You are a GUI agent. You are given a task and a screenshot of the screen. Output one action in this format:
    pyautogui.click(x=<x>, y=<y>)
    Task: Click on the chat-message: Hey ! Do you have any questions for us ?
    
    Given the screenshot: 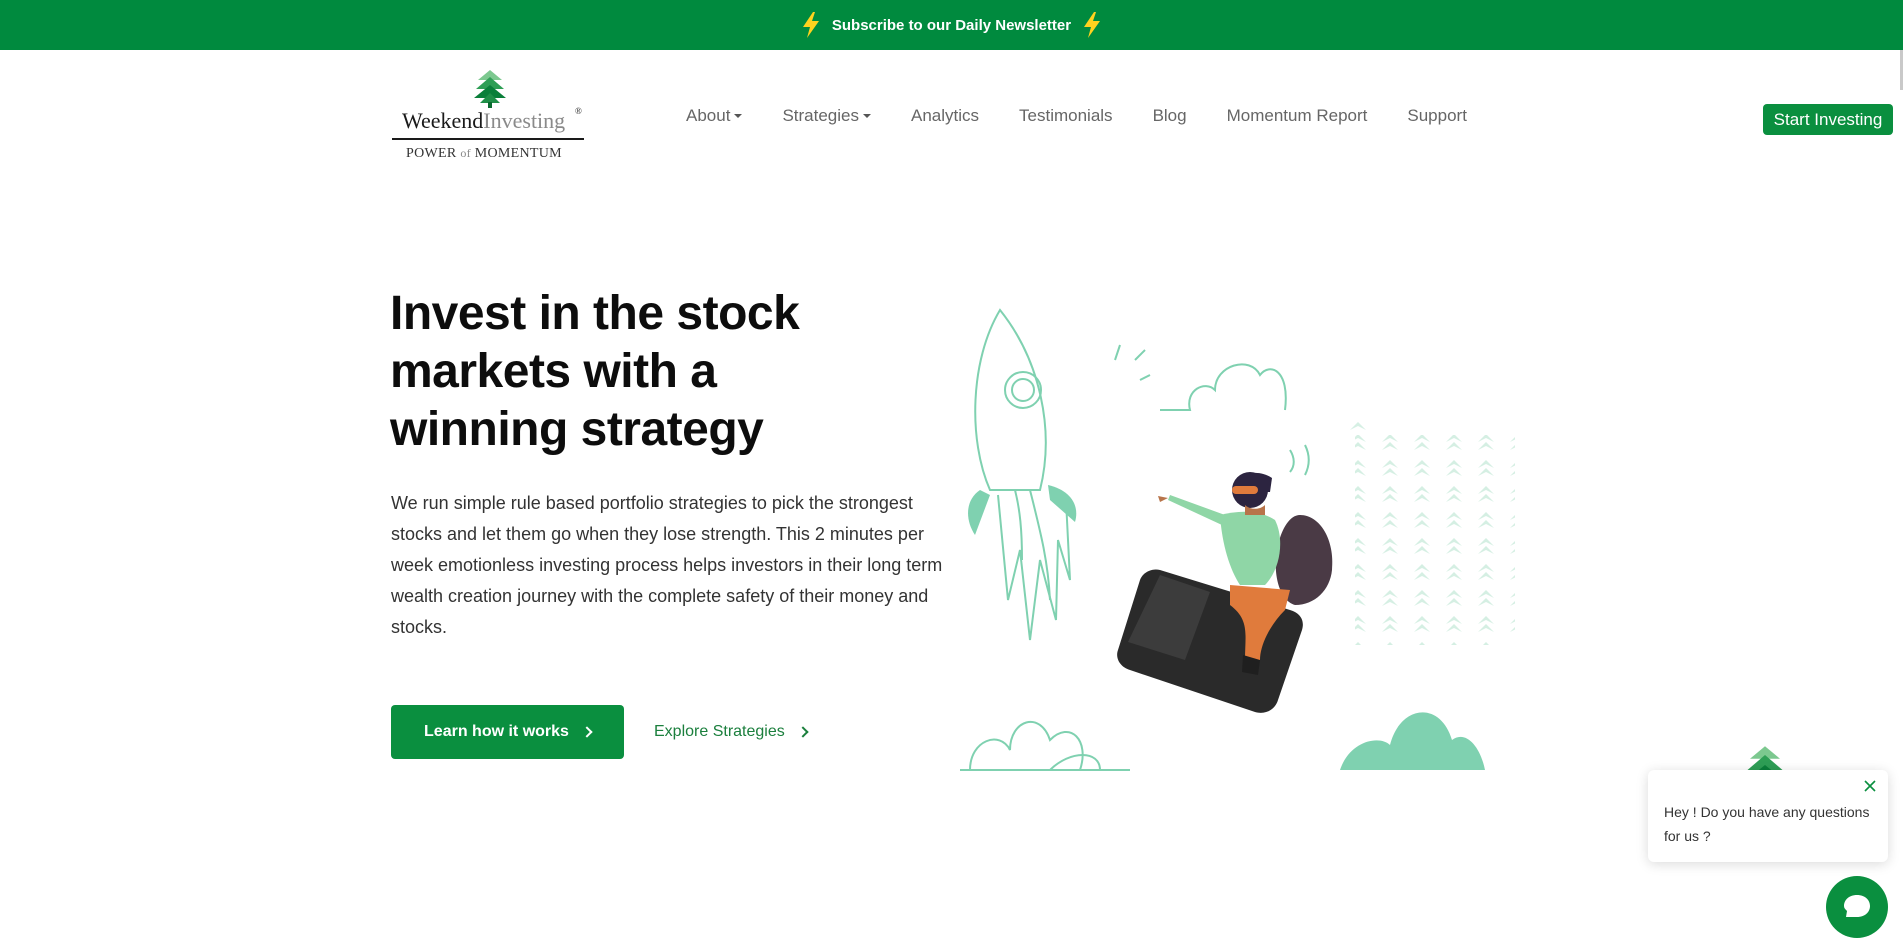 What is the action you would take?
    pyautogui.click(x=1767, y=824)
    